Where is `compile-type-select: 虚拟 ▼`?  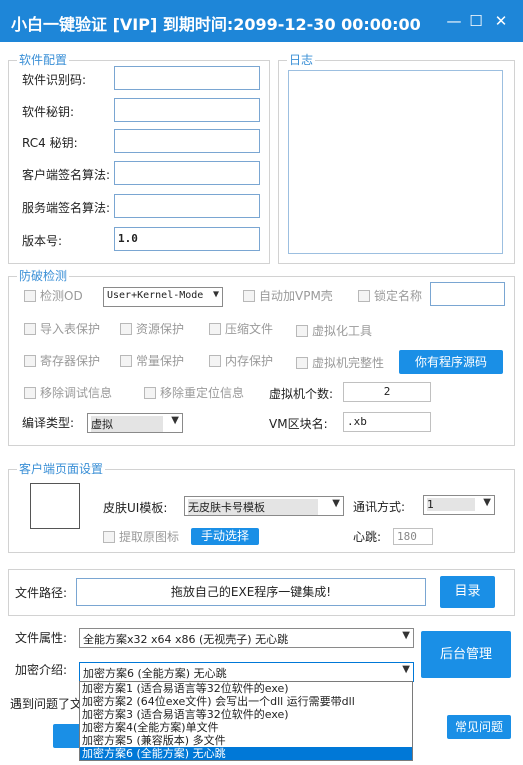 compile-type-select: 虚拟 ▼ is located at coordinates (135, 423).